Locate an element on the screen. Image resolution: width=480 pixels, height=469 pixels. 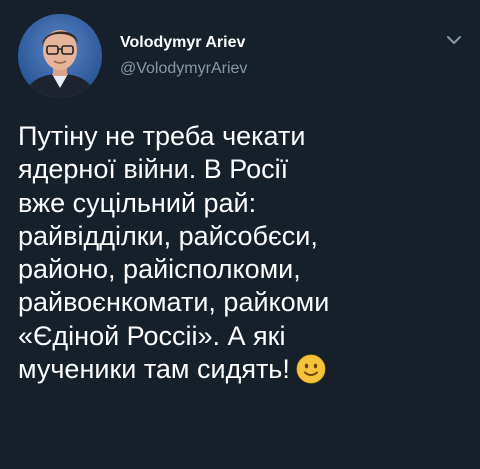
tweet-text-line: райвідділки, райсобєси, is located at coordinates (168, 235).